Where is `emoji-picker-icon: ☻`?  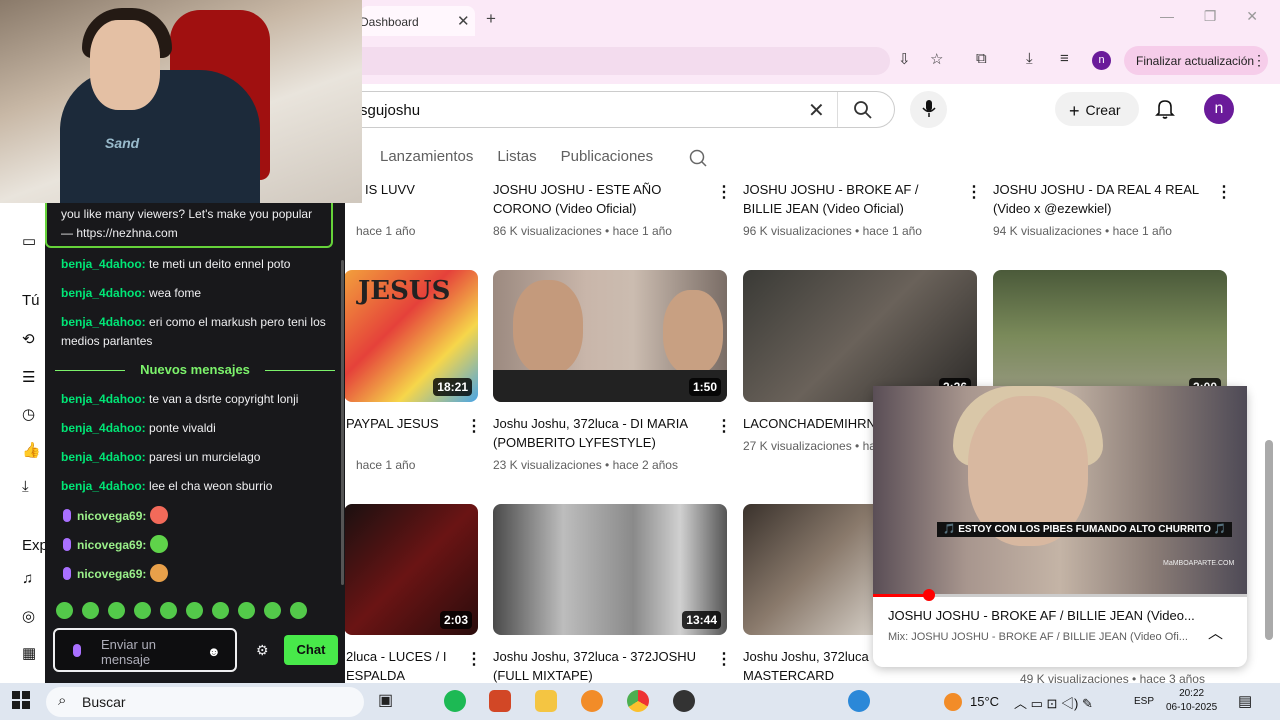
emoji-picker-icon: ☻ is located at coordinates (214, 651).